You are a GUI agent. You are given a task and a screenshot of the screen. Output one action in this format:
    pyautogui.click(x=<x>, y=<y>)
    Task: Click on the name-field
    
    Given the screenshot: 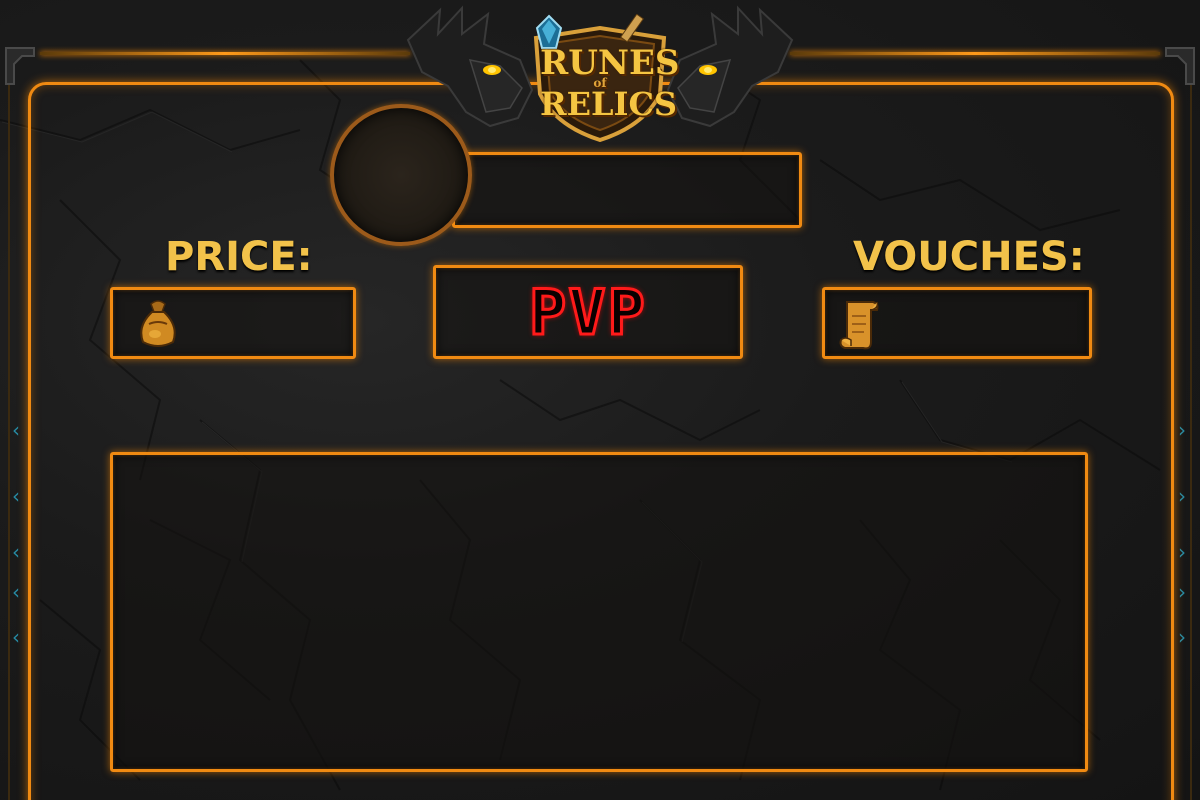 What is the action you would take?
    pyautogui.click(x=627, y=190)
    